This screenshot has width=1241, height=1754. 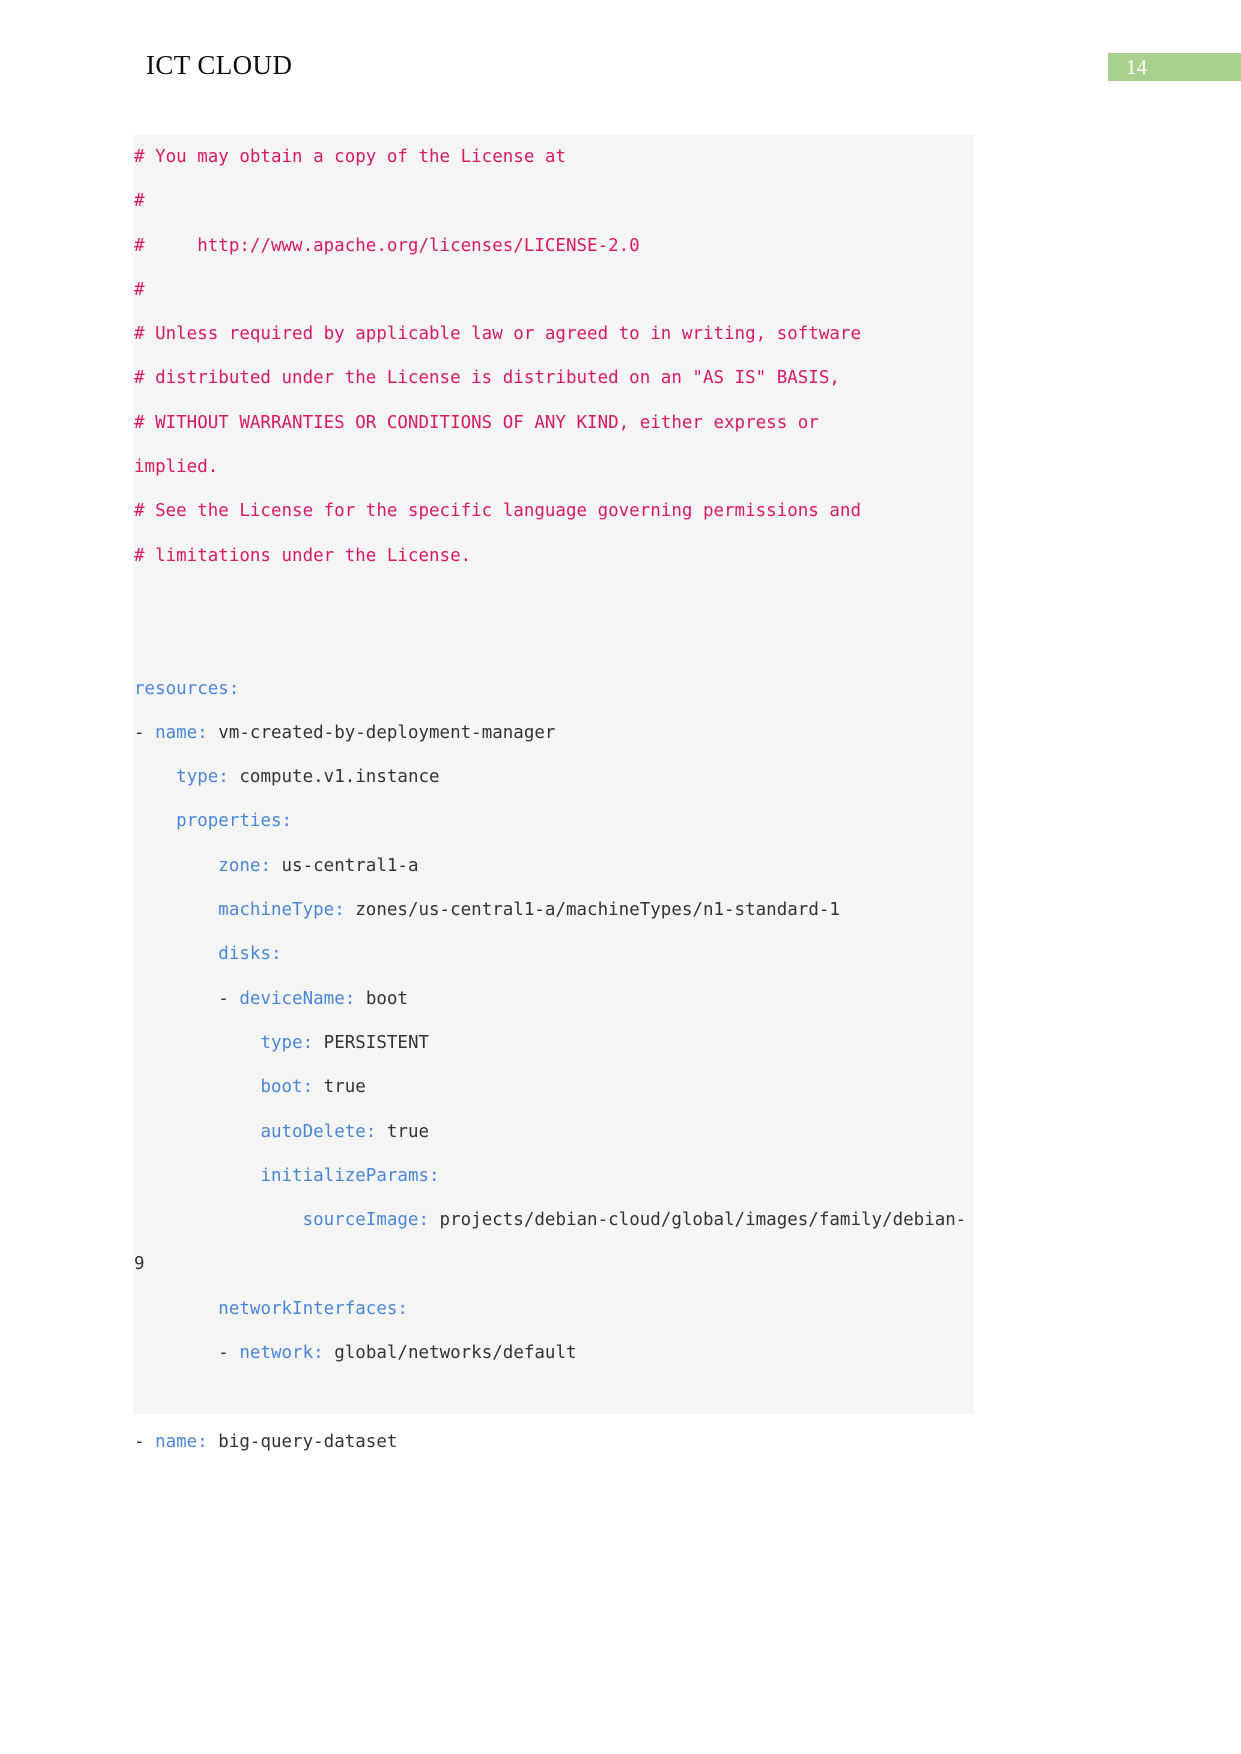 I want to click on yaml-key-token: autoDelete:, so click(x=318, y=1131).